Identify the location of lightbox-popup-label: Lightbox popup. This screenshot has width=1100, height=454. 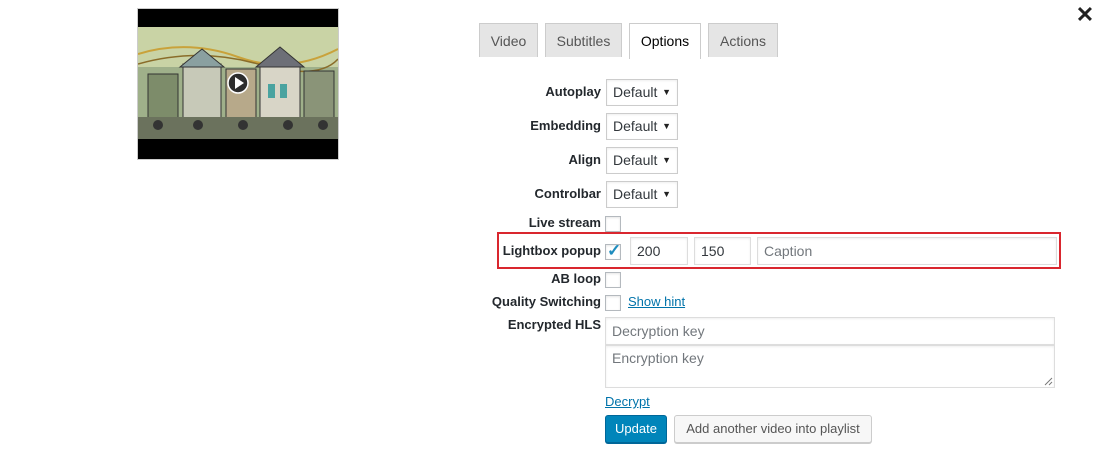
(551, 250).